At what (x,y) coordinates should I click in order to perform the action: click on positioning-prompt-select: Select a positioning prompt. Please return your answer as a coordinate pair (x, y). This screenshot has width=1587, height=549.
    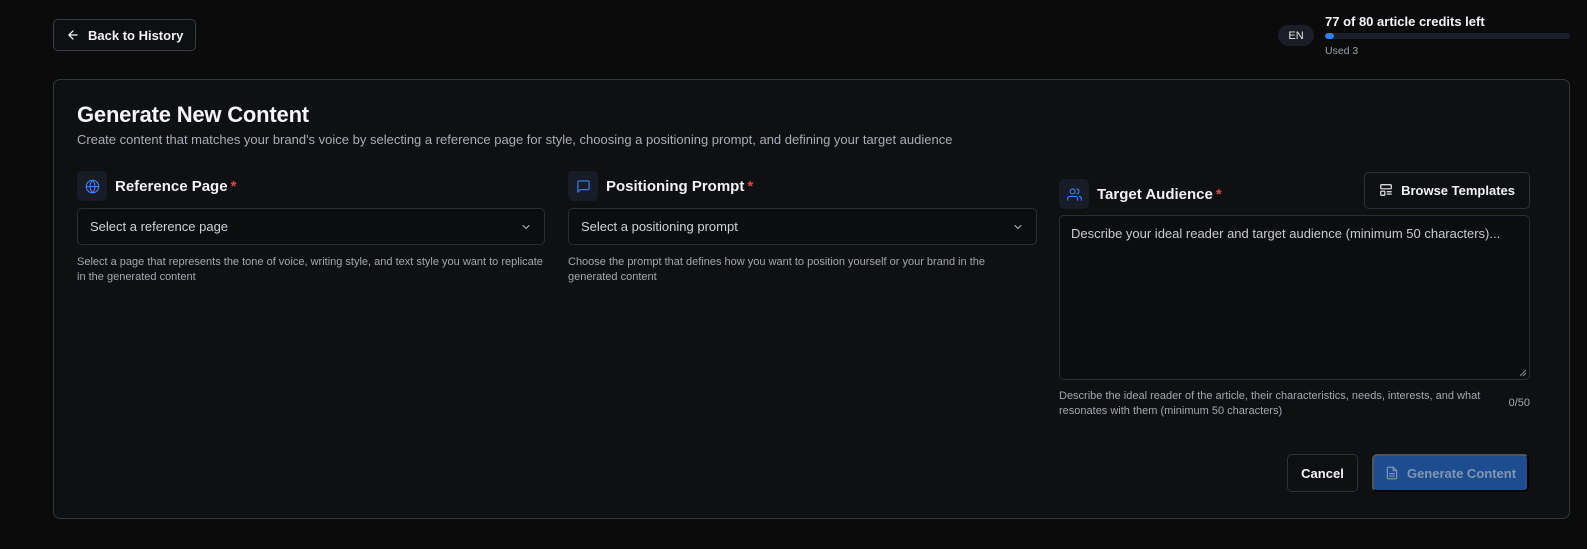
    Looking at the image, I should click on (802, 226).